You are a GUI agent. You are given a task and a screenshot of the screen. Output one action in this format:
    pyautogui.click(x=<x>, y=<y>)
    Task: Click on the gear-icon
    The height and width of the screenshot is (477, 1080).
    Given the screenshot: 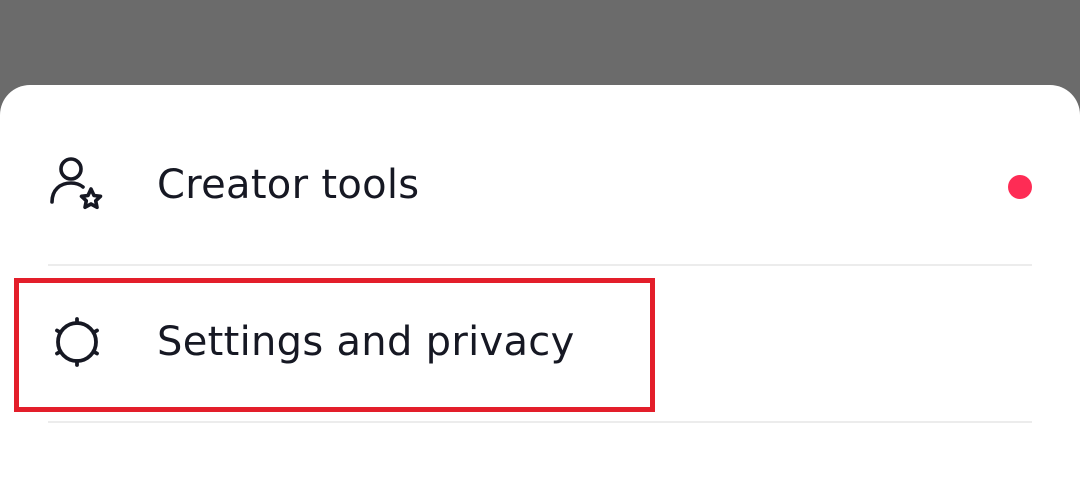 What is the action you would take?
    pyautogui.click(x=77, y=342)
    